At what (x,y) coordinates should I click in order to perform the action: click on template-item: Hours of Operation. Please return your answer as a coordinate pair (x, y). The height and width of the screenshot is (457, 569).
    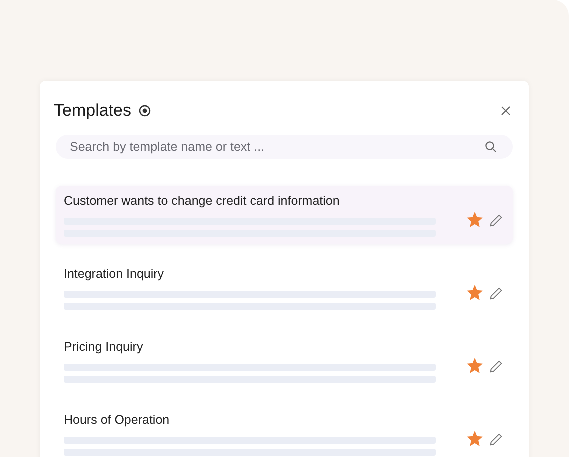
    Looking at the image, I should click on (284, 431).